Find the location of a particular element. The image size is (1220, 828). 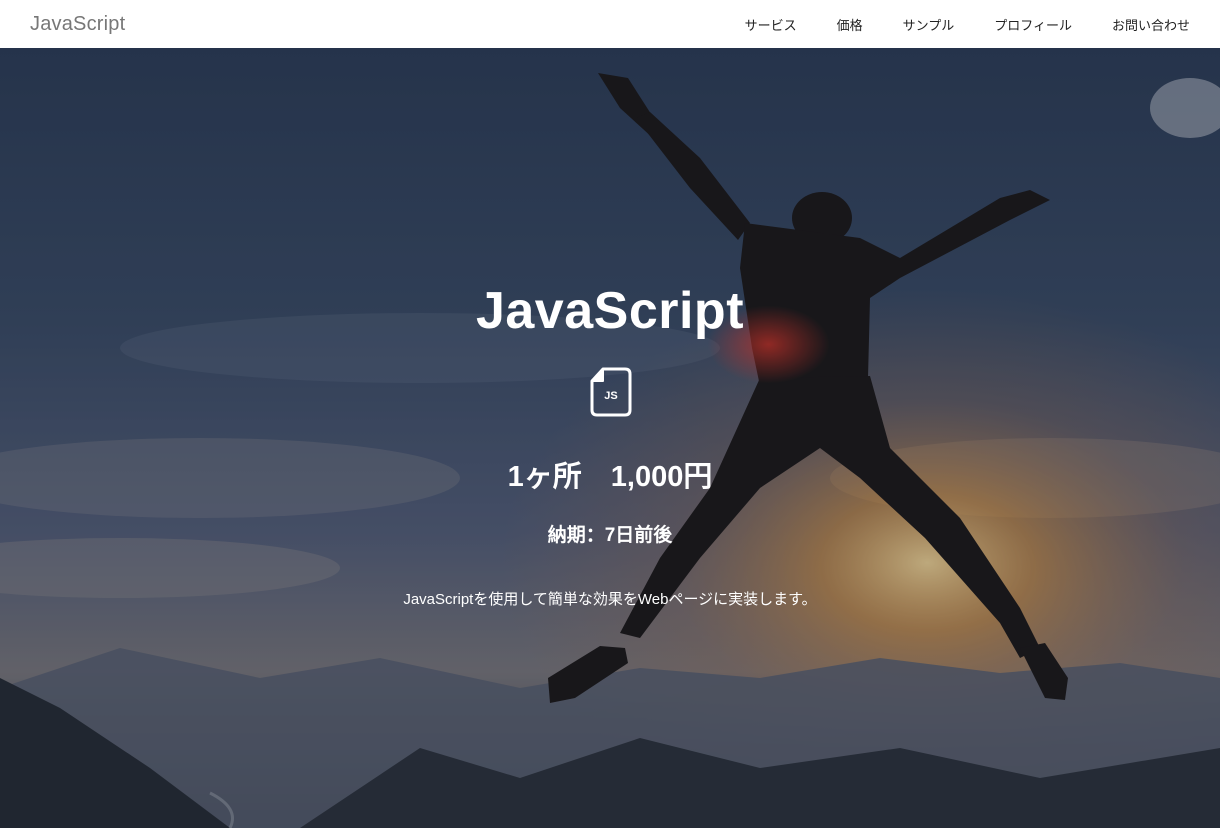

brand-logo-link: JavaScript is located at coordinates (77, 24).